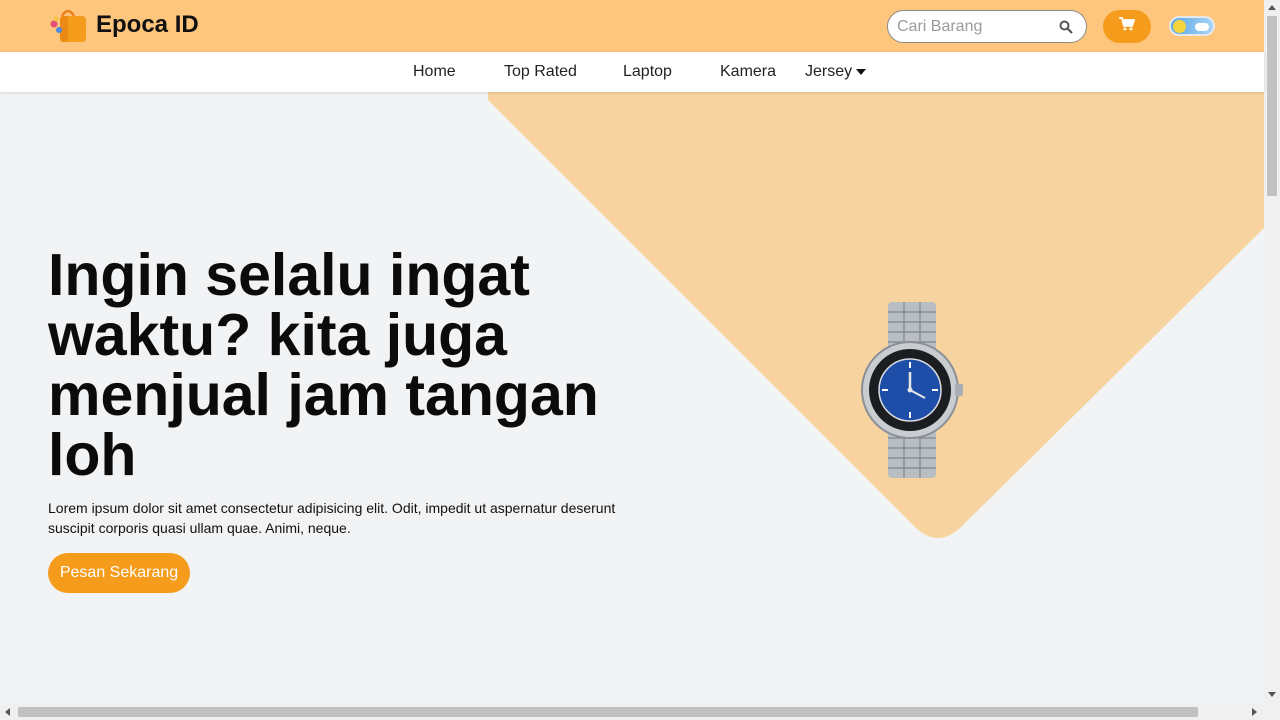  What do you see at coordinates (540, 72) in the screenshot?
I see `nav-top-rated: Top Rated` at bounding box center [540, 72].